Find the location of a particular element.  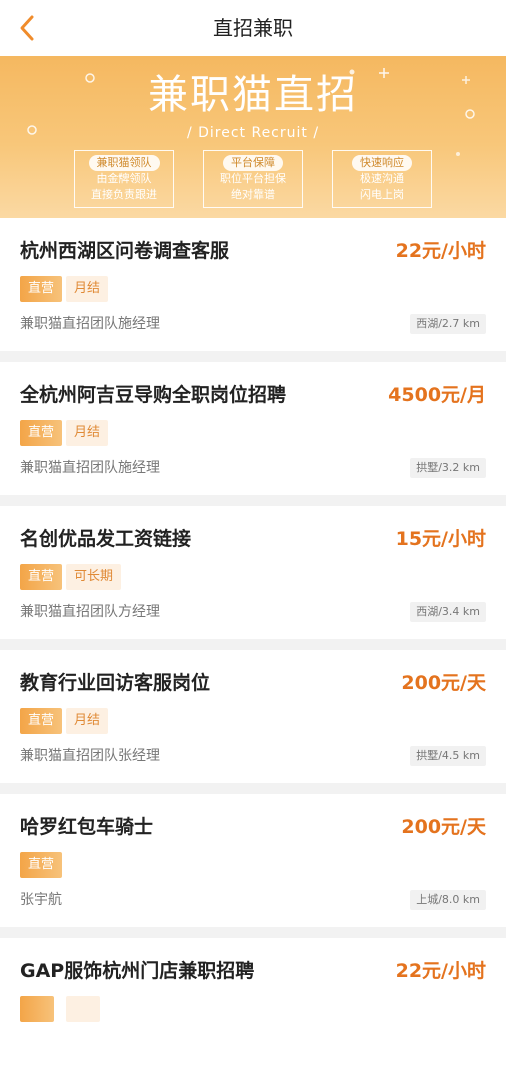

feature-line: 绝对靠谱 is located at coordinates (253, 194).